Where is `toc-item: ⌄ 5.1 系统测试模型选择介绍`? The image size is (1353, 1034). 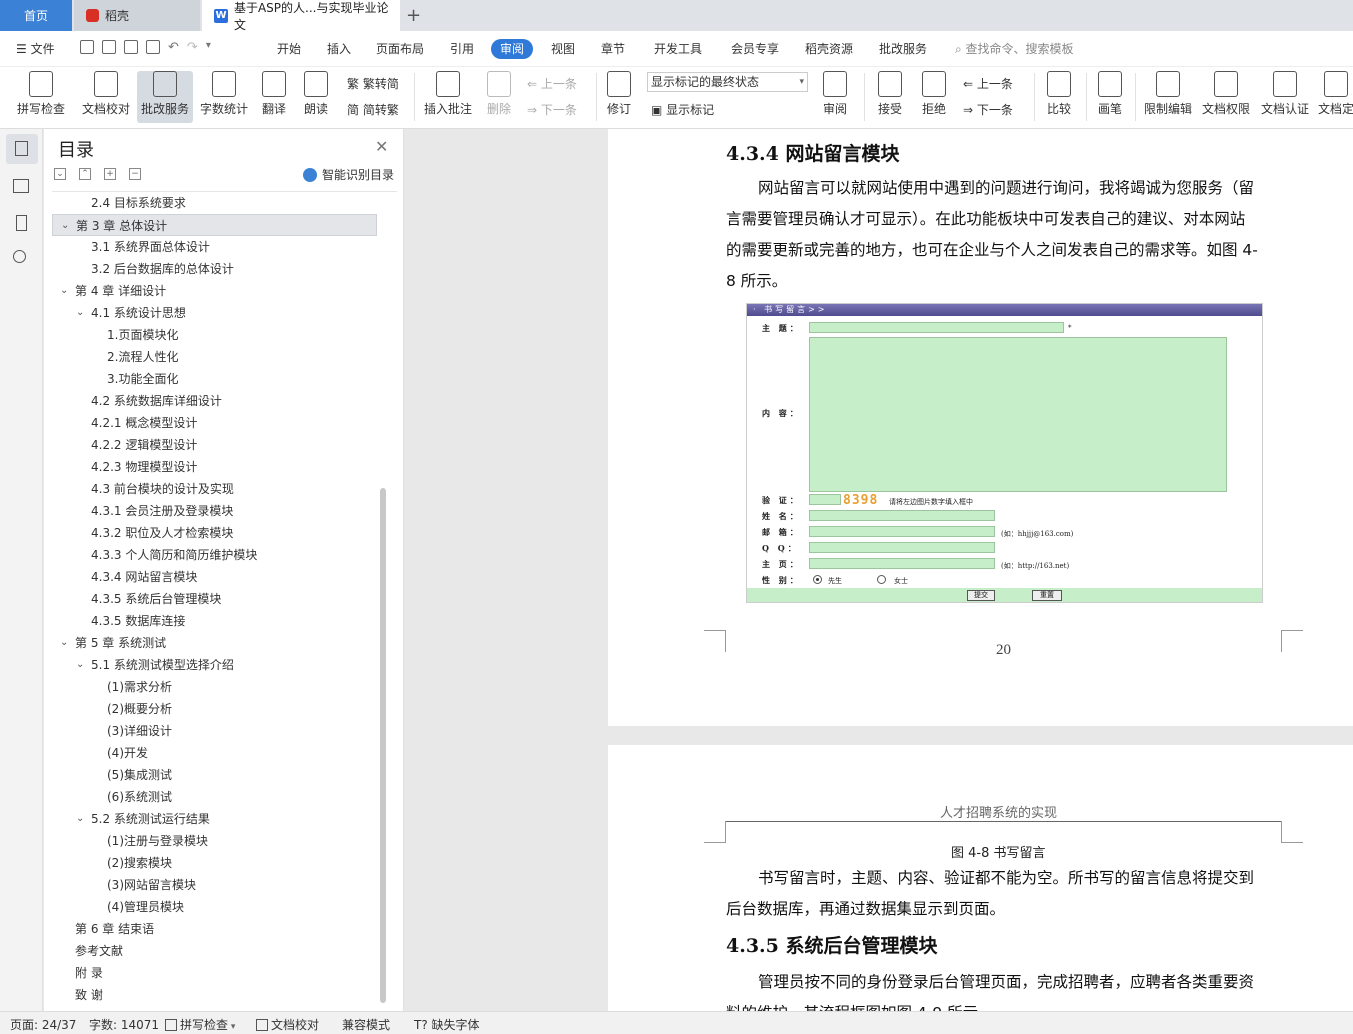
toc-item: ⌄ 5.1 系统测试模型选择介绍 is located at coordinates (214, 665).